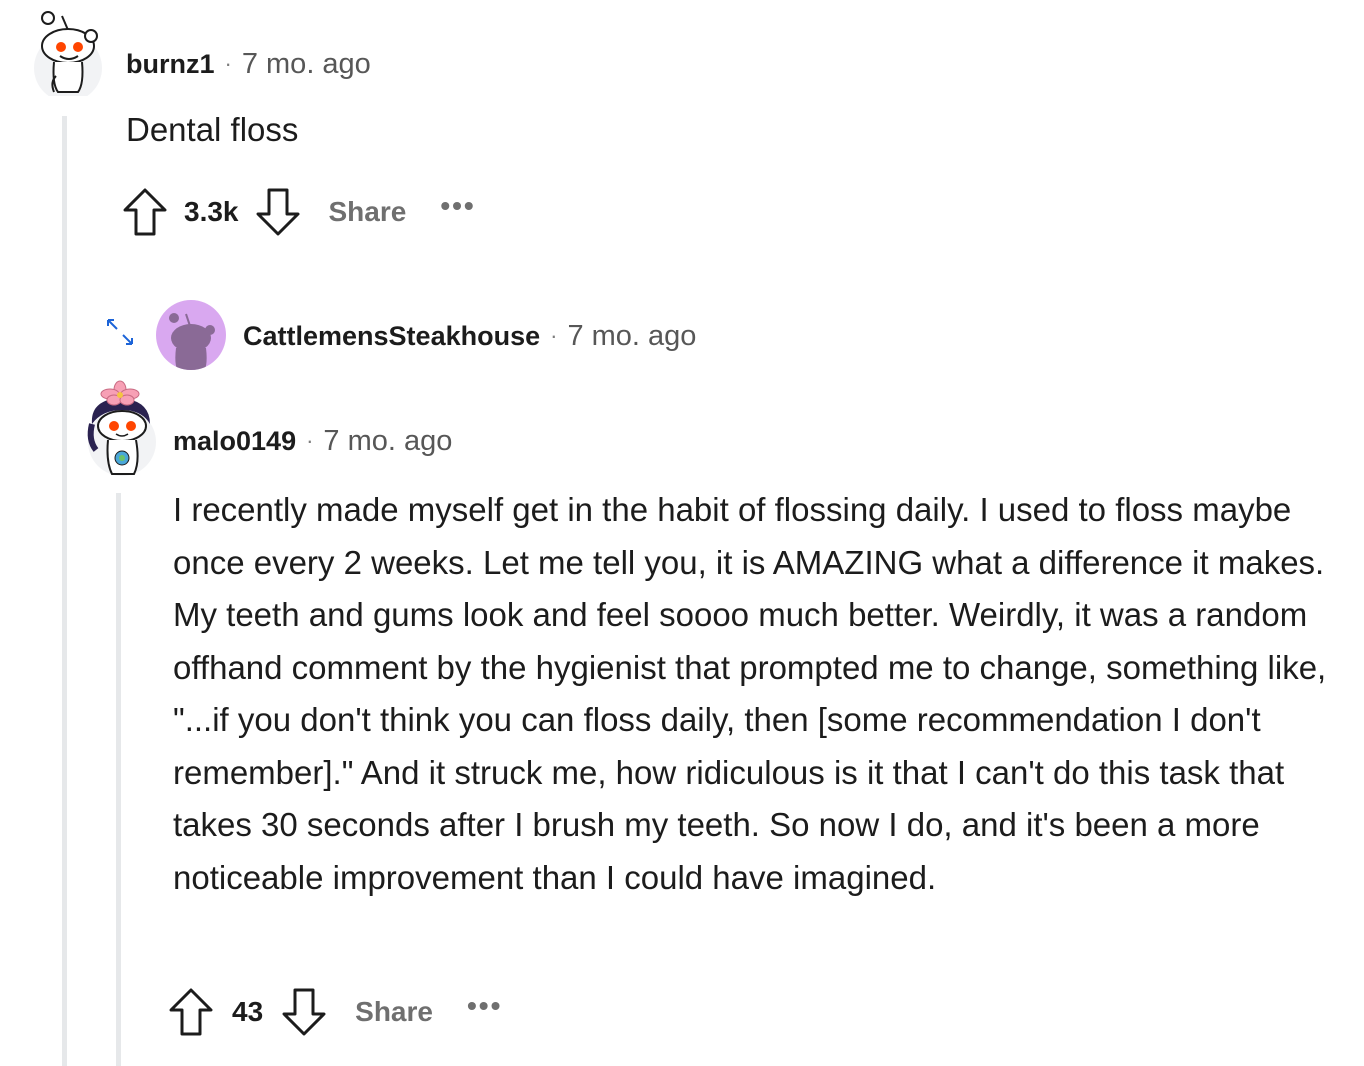 The height and width of the screenshot is (1066, 1364). What do you see at coordinates (334, 1012) in the screenshot?
I see `action-bar-malo0149: 43 Share •••` at bounding box center [334, 1012].